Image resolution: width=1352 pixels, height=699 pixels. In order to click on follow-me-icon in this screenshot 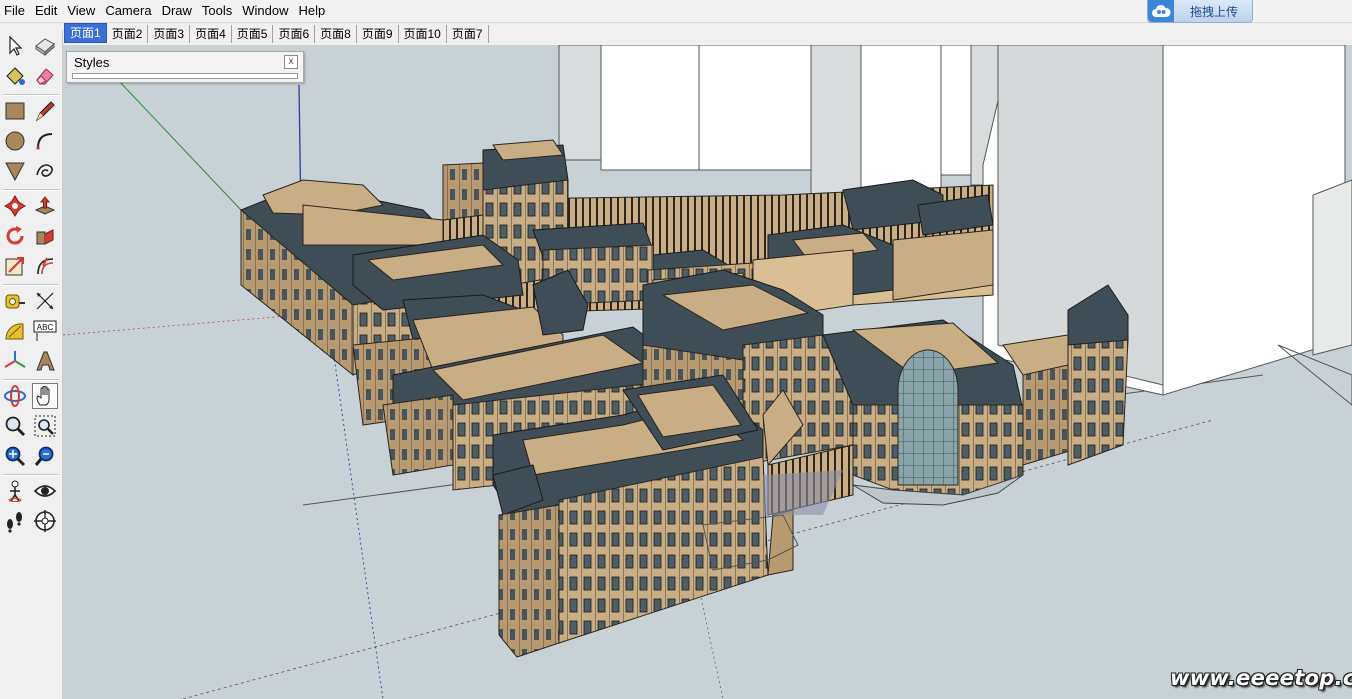, I will do `click(45, 236)`.